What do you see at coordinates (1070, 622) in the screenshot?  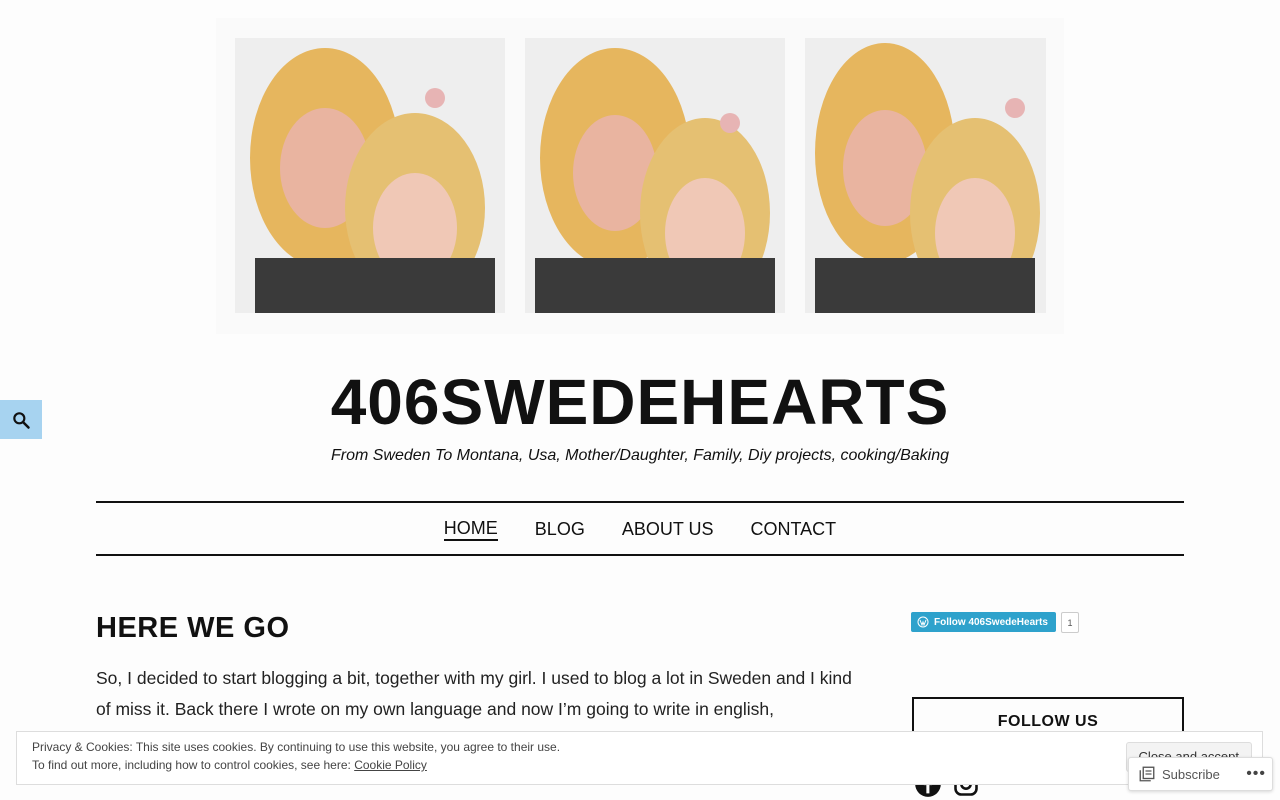 I see `follower-count-badge: 1` at bounding box center [1070, 622].